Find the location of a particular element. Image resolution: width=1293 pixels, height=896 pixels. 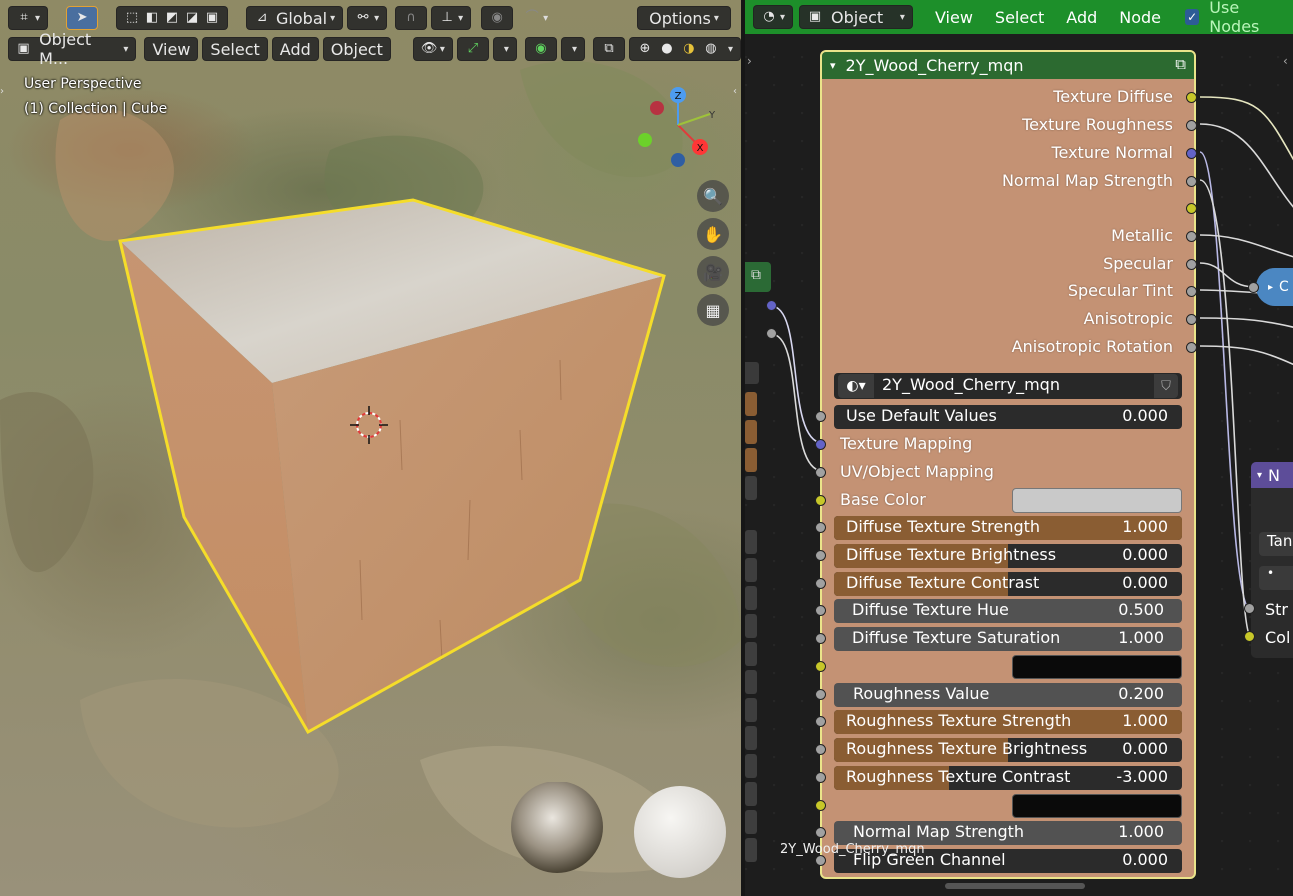

horizontal-scrollbar is located at coordinates (1015, 886).